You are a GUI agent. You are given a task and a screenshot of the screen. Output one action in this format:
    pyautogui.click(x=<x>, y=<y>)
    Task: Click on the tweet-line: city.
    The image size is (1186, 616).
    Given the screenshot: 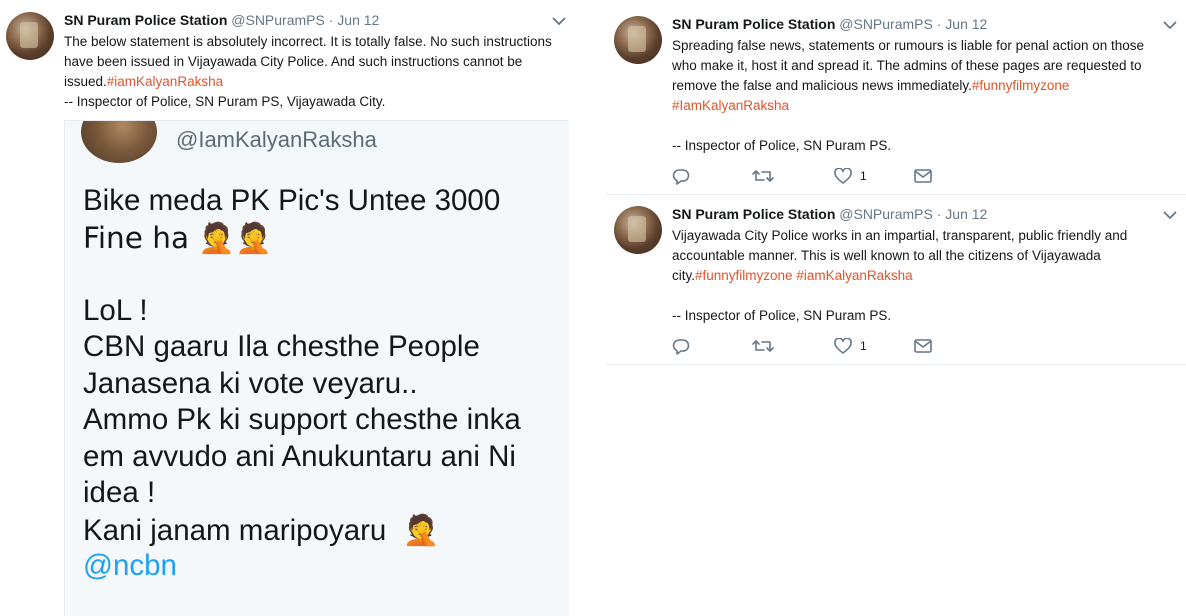 What is the action you would take?
    pyautogui.click(x=683, y=275)
    